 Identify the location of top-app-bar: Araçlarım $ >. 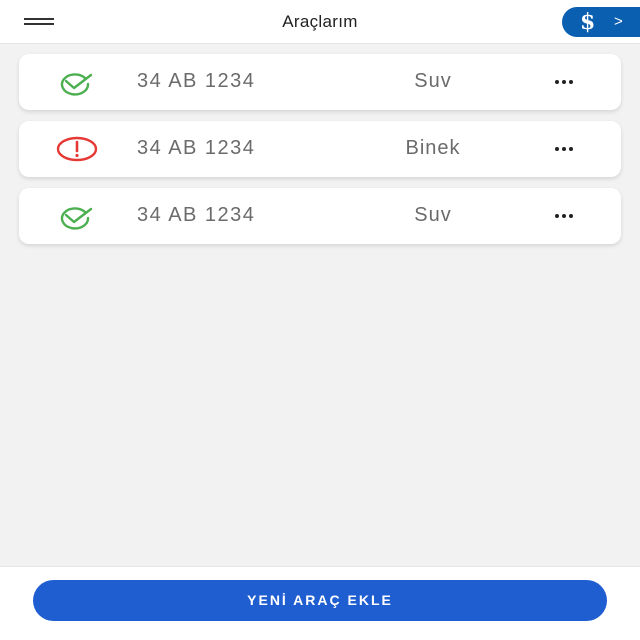
(320, 22).